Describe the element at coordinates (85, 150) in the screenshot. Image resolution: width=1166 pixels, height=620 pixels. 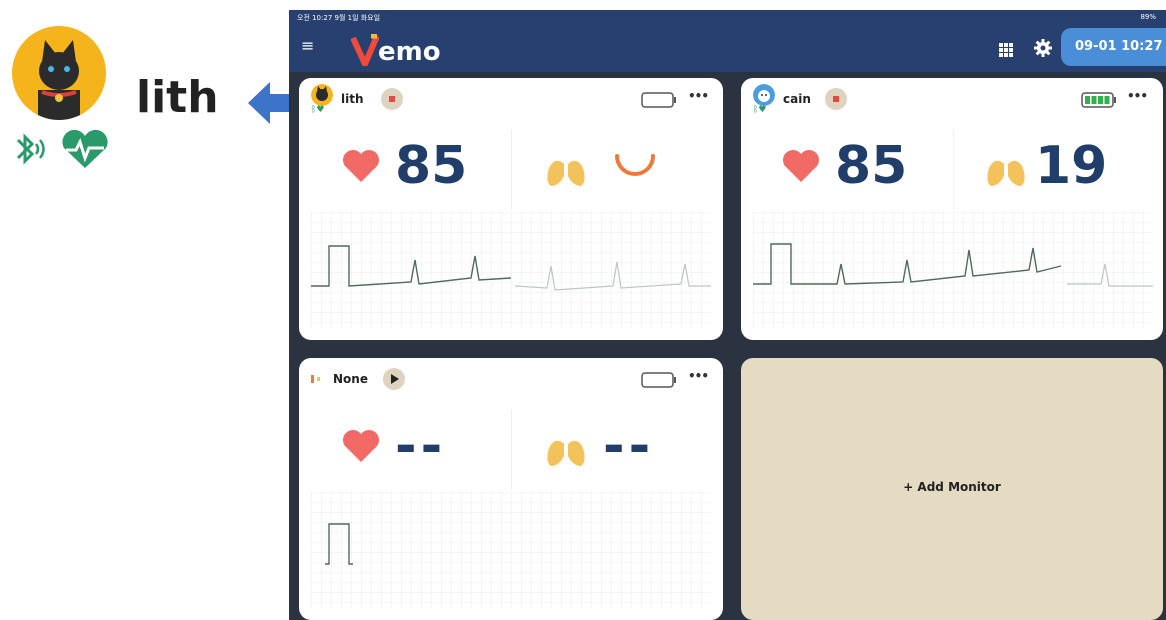
I see `heart-pulse-icon` at that location.